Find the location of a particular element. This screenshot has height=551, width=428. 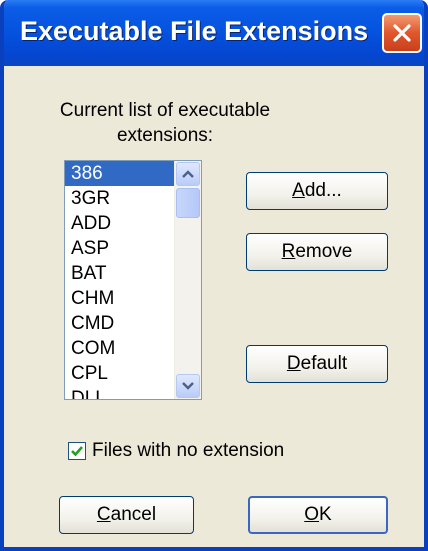

chevron-down-icon is located at coordinates (188, 386).